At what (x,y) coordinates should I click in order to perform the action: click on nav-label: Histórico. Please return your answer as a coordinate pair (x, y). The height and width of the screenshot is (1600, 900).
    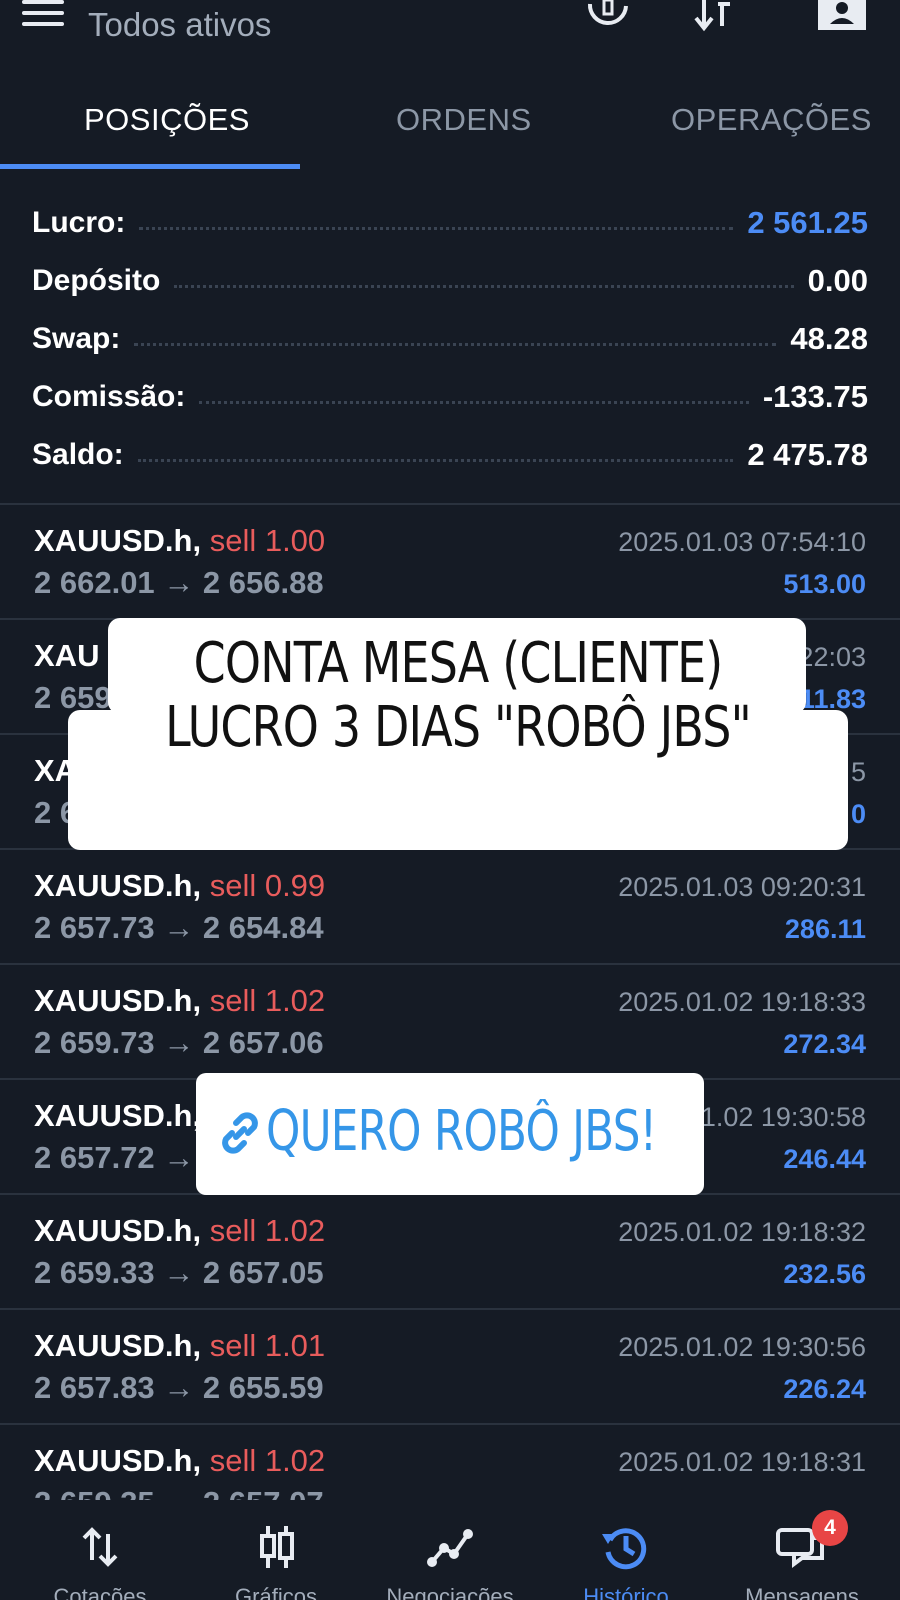
    Looking at the image, I should click on (626, 1592).